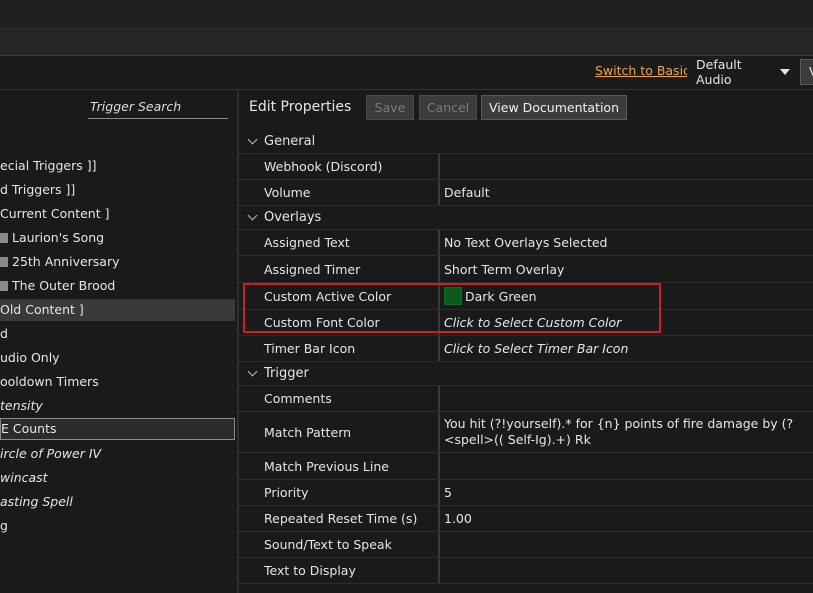 The width and height of the screenshot is (813, 593). What do you see at coordinates (117, 502) in the screenshot?
I see `tree-item-casting-spell: asting Spell` at bounding box center [117, 502].